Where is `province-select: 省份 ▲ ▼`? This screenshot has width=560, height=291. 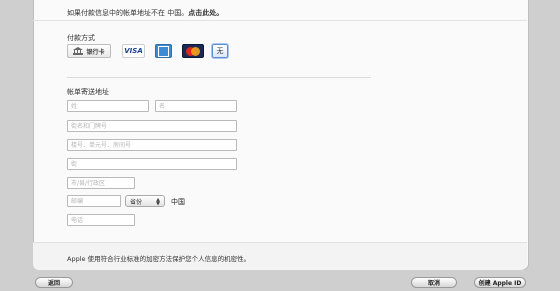
province-select: 省份 ▲ ▼ is located at coordinates (145, 201).